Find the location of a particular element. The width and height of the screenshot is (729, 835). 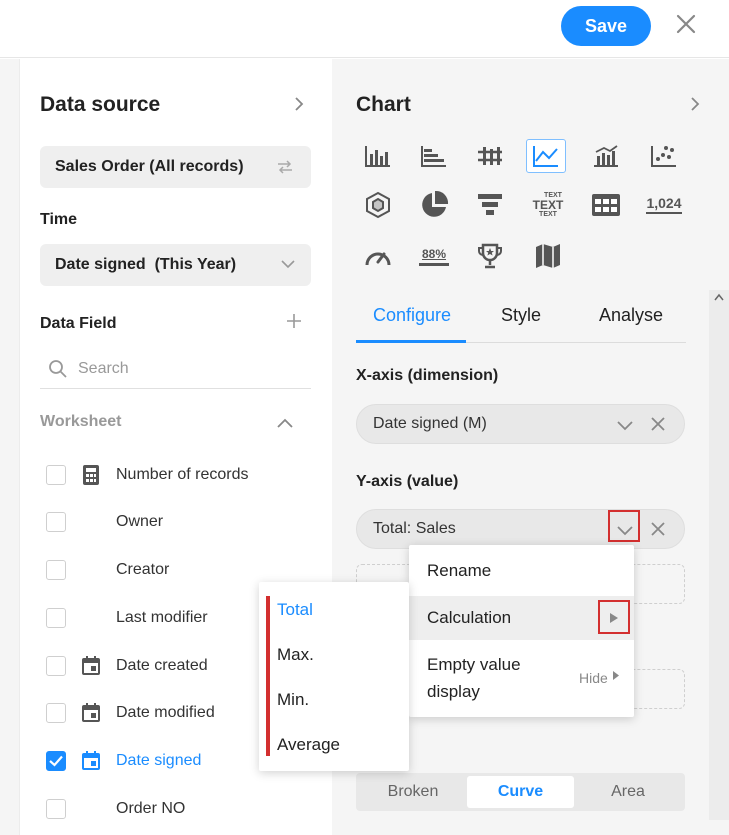

funnel-chart-icon is located at coordinates (490, 205).